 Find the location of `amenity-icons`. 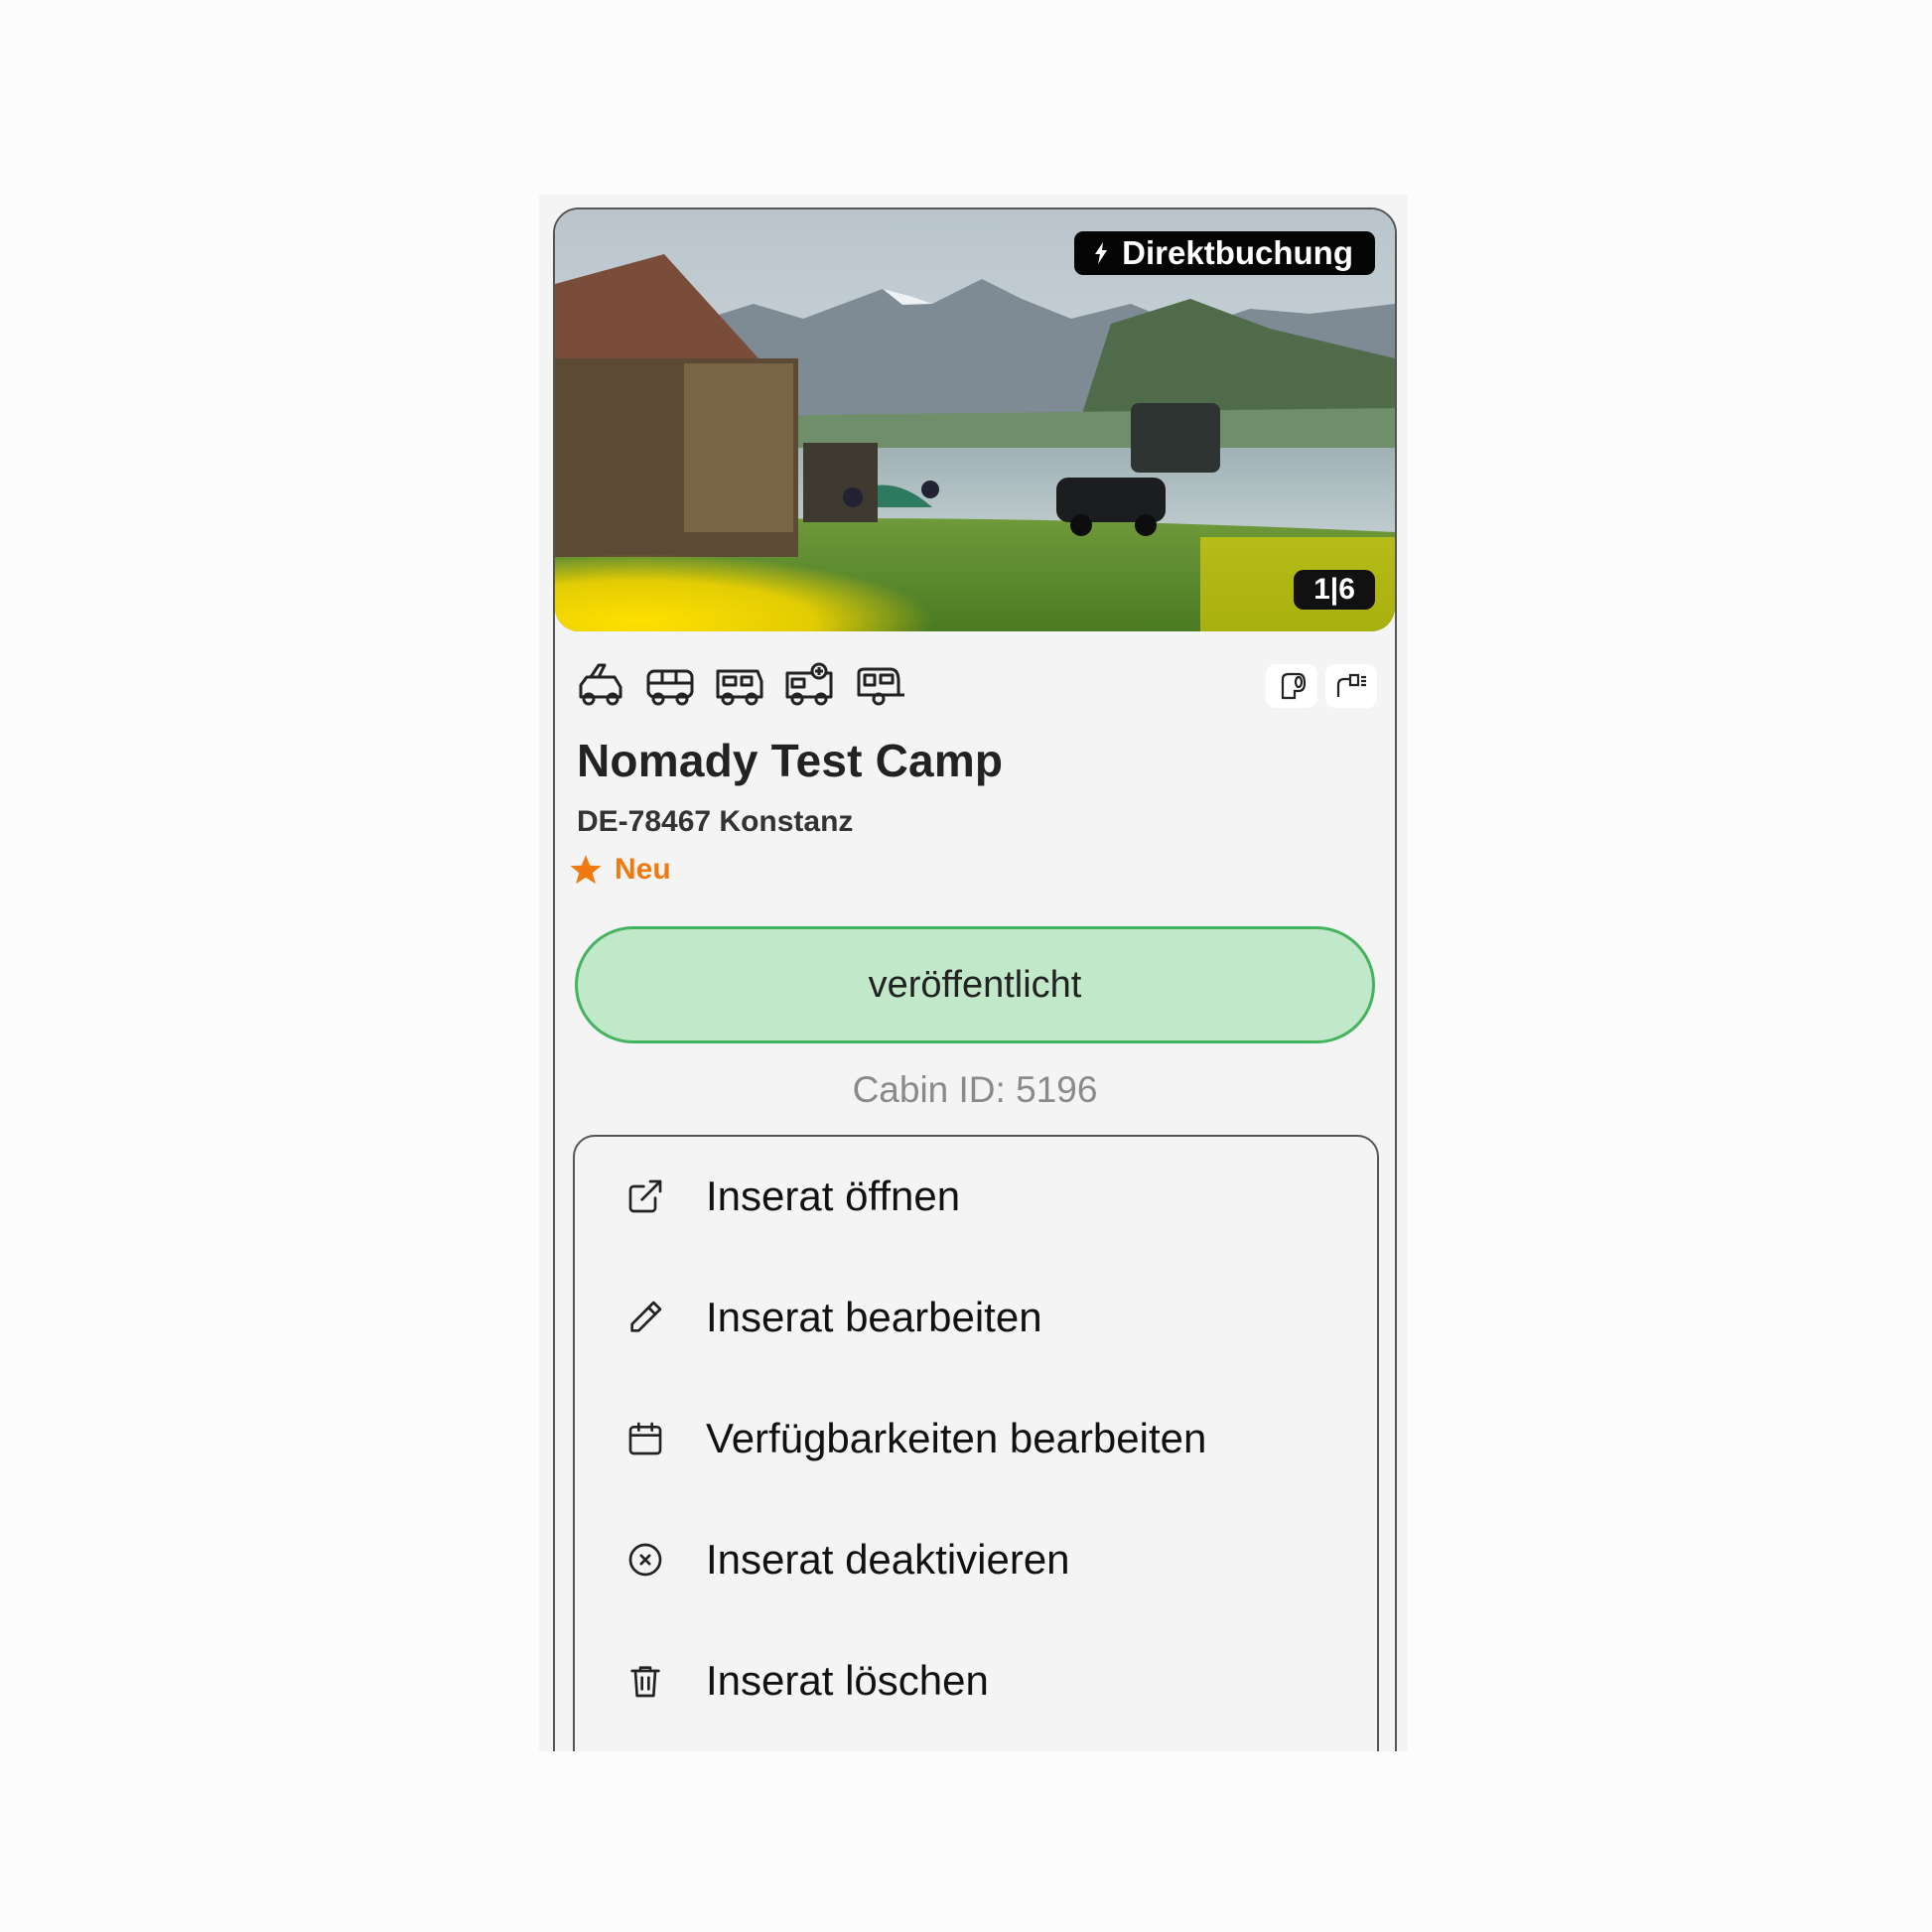

amenity-icons is located at coordinates (1321, 686).